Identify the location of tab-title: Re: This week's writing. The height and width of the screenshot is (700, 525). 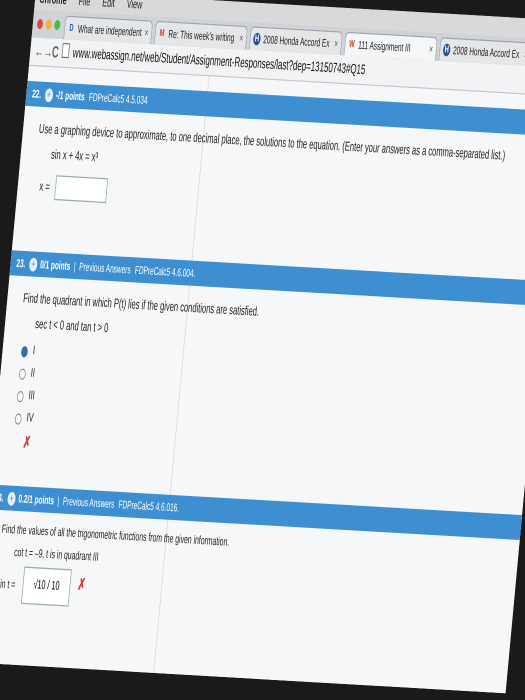
(201, 35).